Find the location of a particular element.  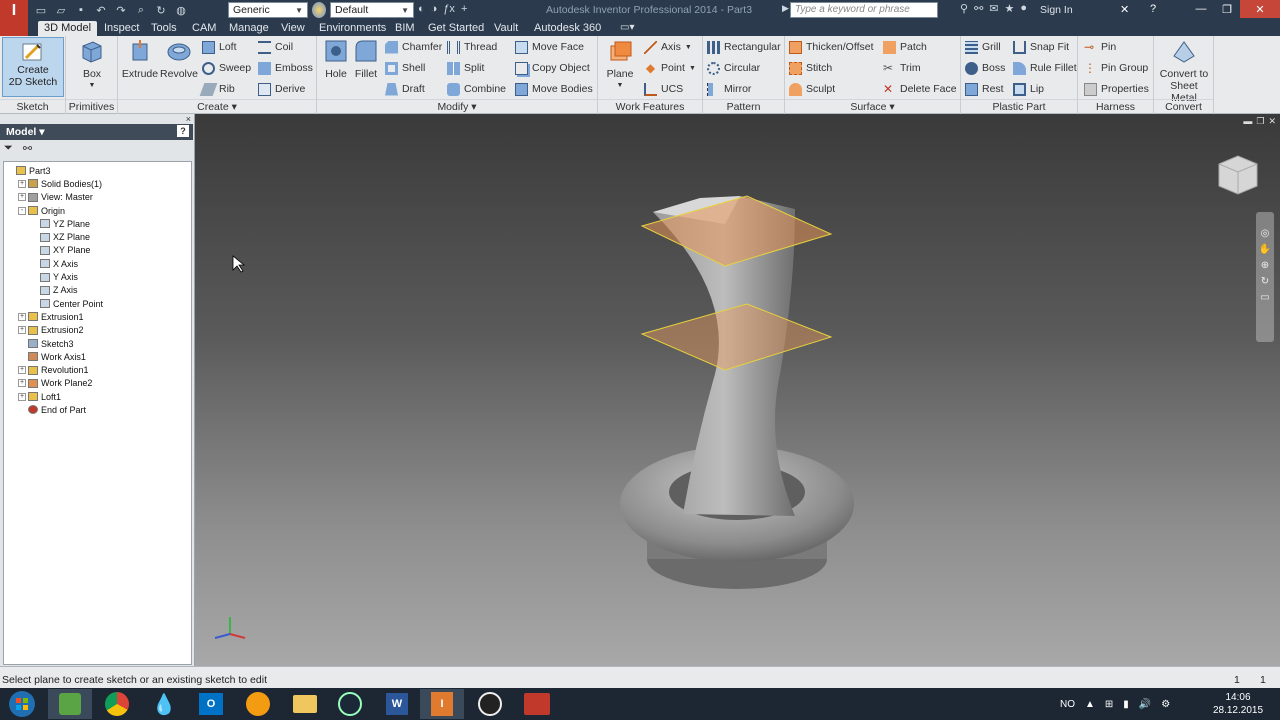

orbit-icon: ↻ is located at coordinates (1265, 282).